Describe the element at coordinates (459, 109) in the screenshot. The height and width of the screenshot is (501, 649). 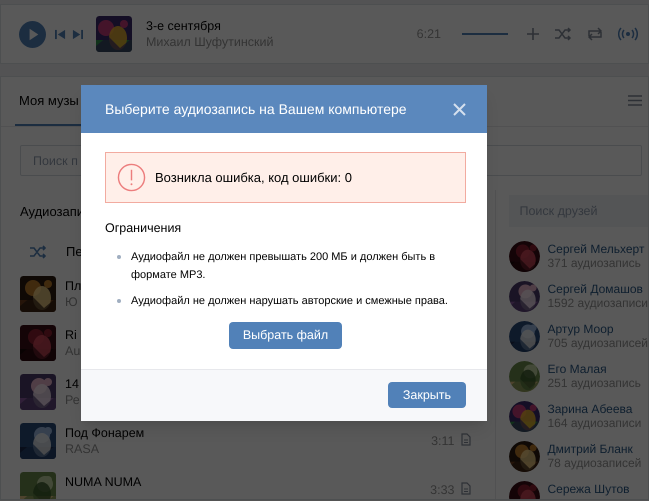
I see `close-icon` at that location.